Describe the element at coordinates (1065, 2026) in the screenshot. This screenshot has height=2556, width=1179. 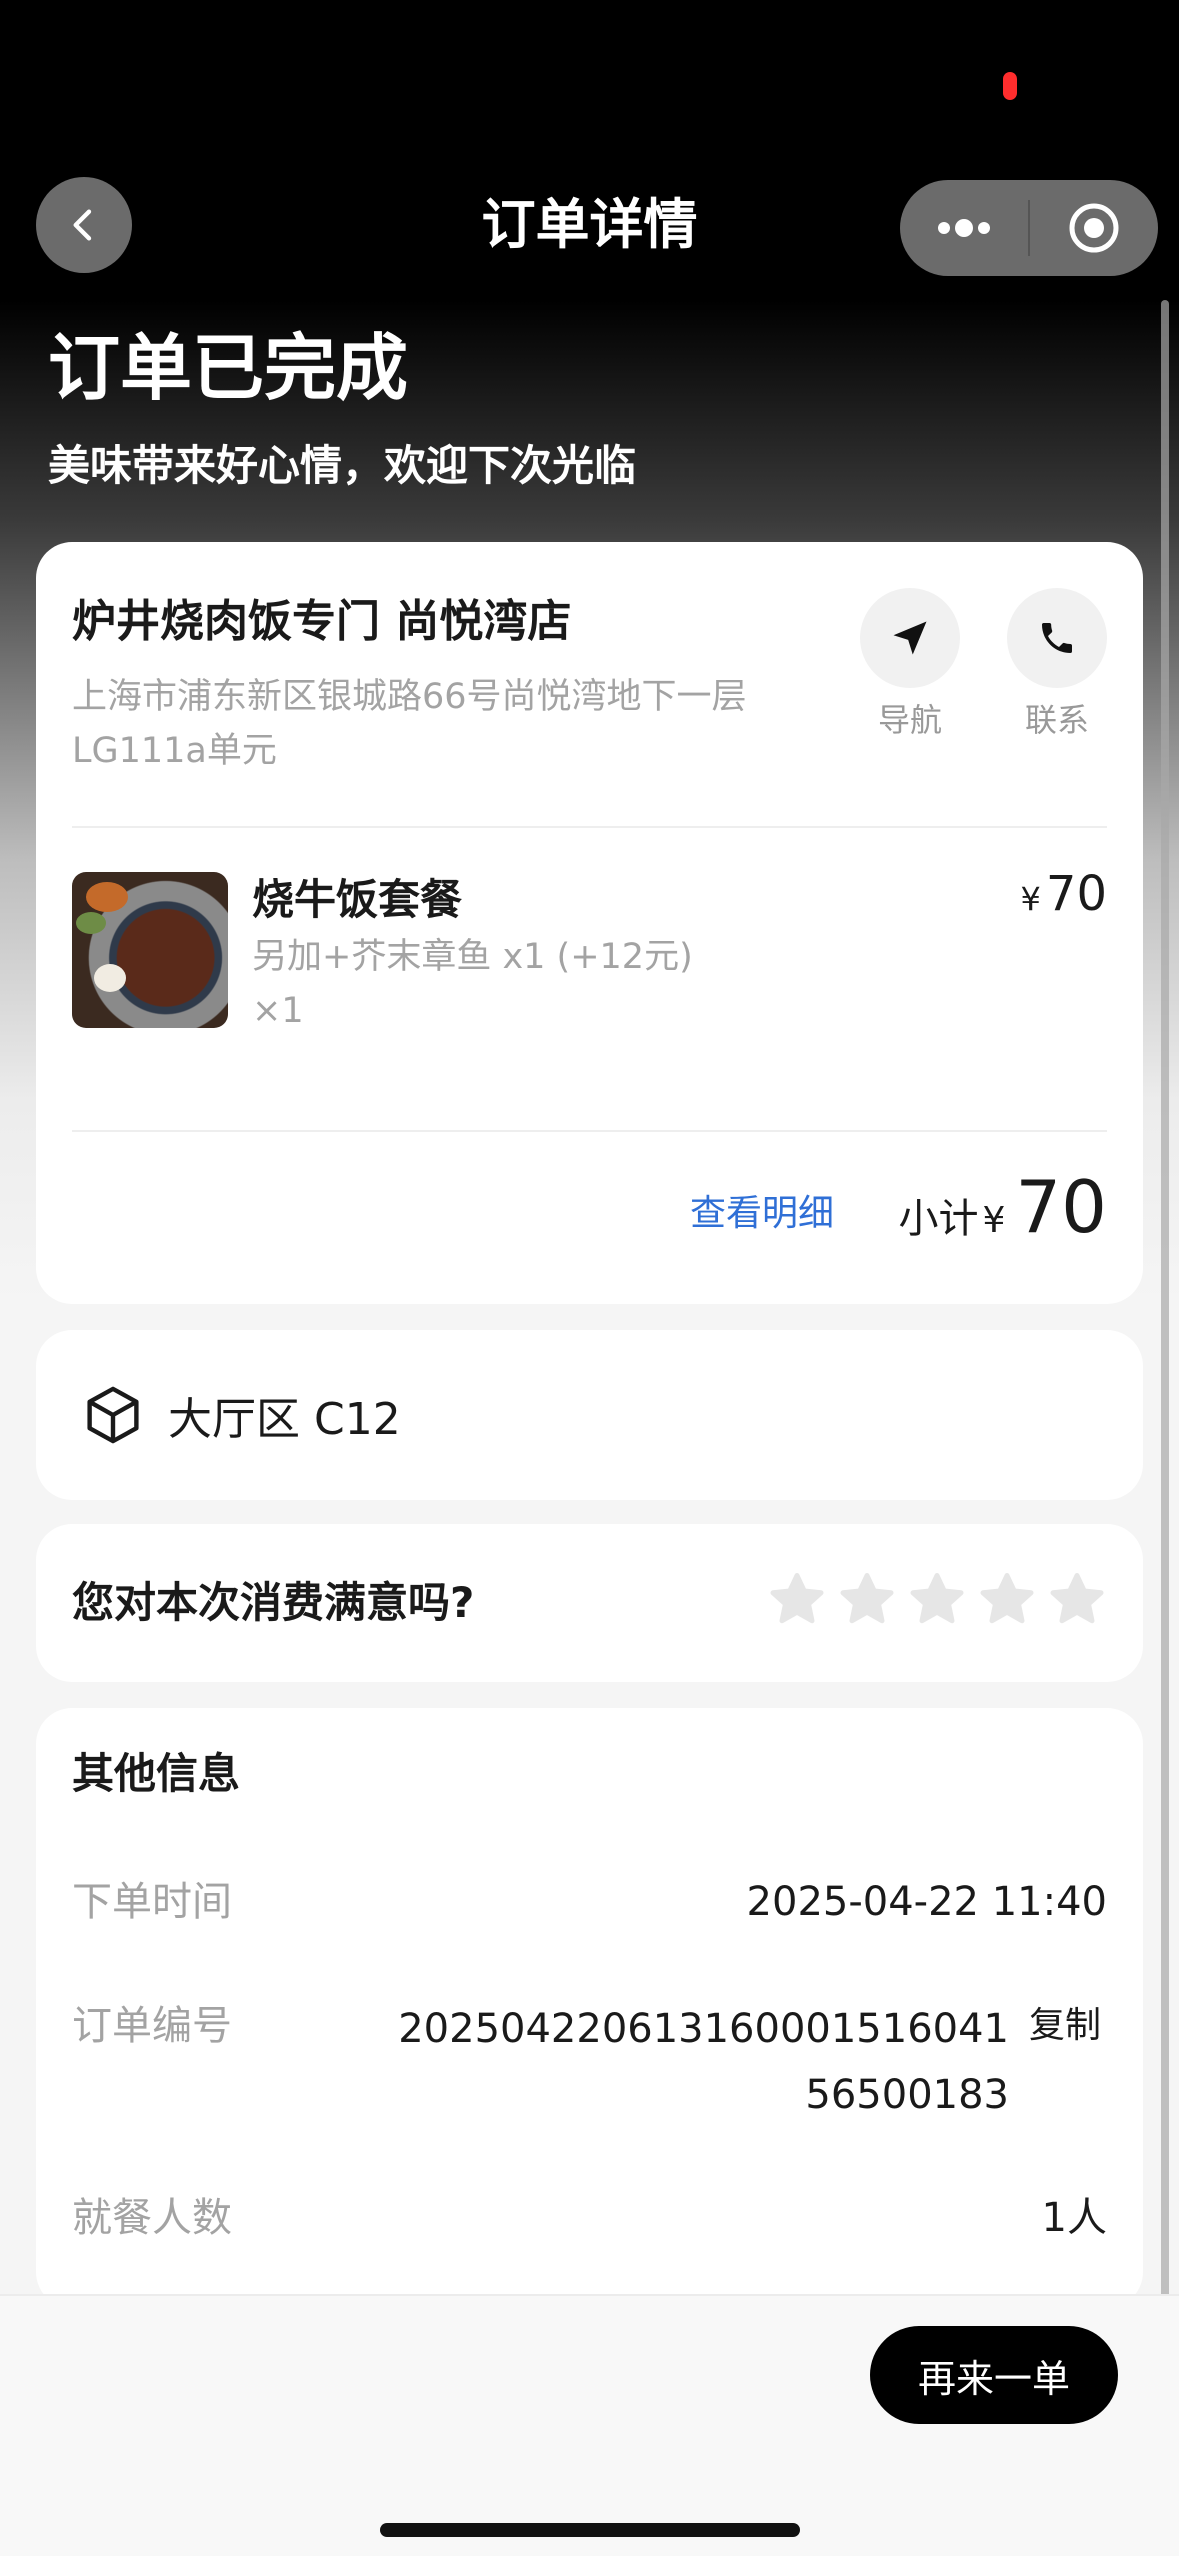
I see `copy-order-no-button: 复制` at that location.